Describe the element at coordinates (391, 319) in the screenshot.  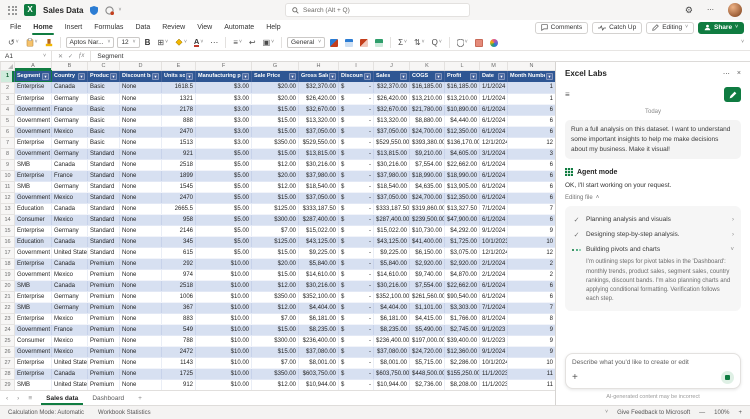
I see `cell: $6,181.00` at that location.